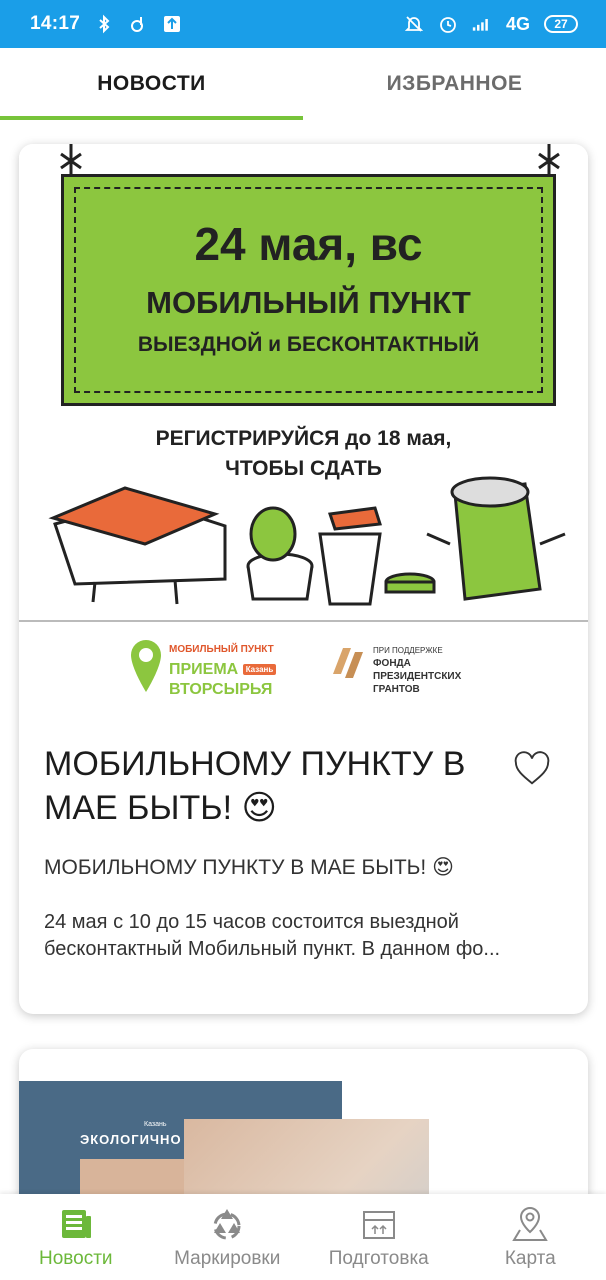 This screenshot has width=606, height=1280. I want to click on banner-title: МОБИЛЬНЫЙ ПУНКТ, so click(308, 302).